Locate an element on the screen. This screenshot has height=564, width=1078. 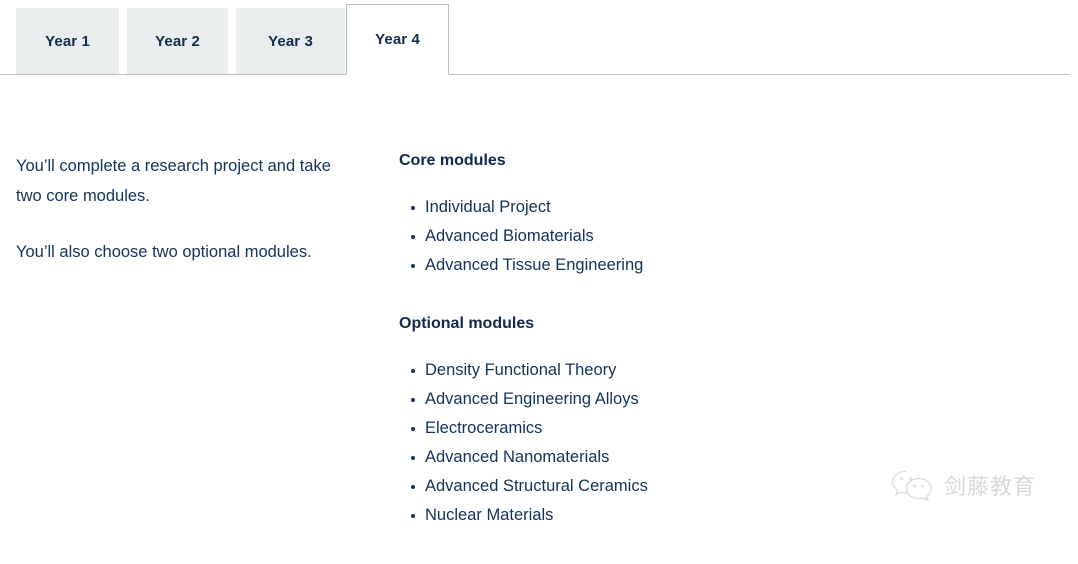
tab-year-1: Year 1 is located at coordinates (67, 41).